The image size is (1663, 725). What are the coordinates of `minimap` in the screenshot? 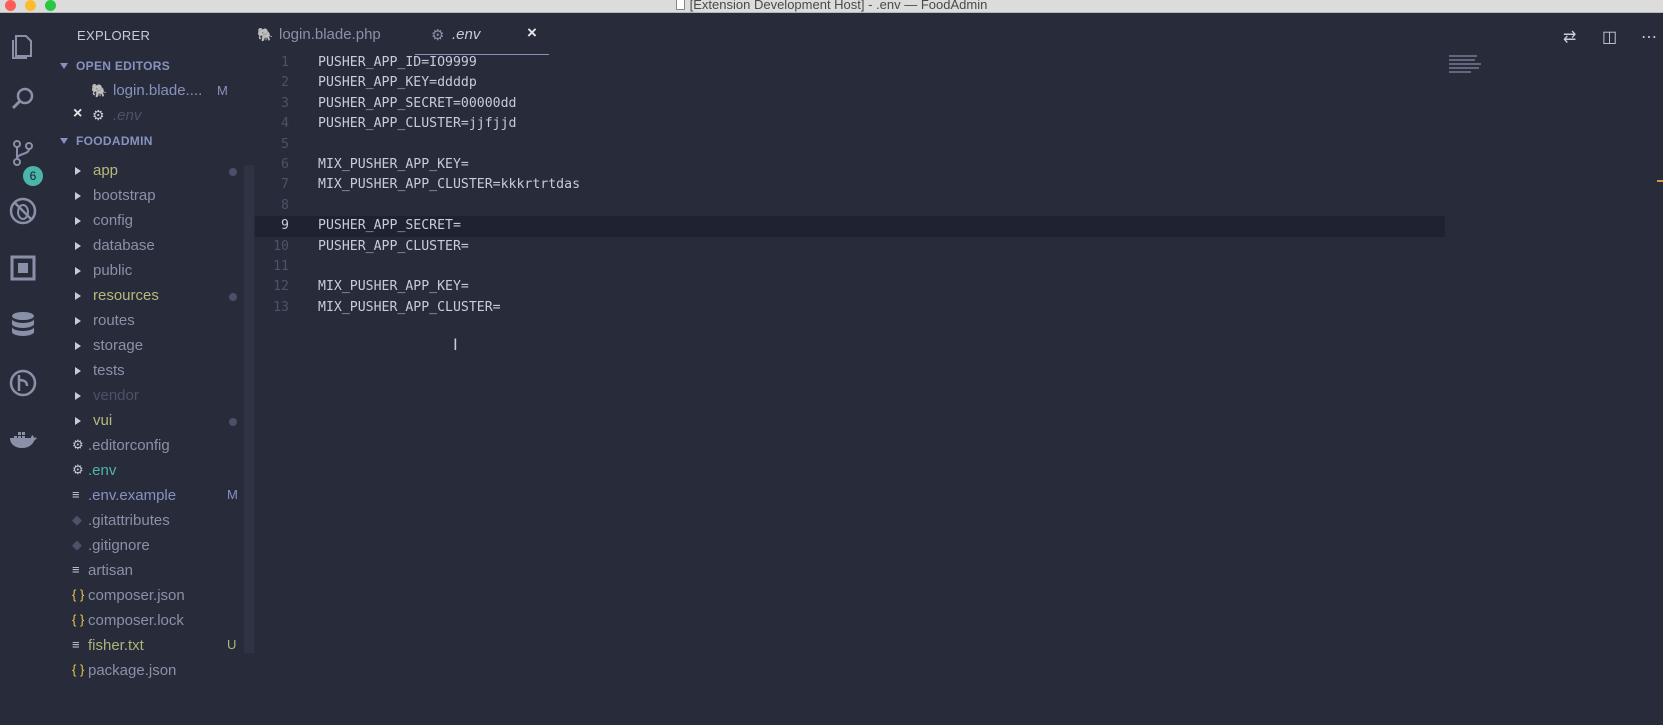 It's located at (1469, 70).